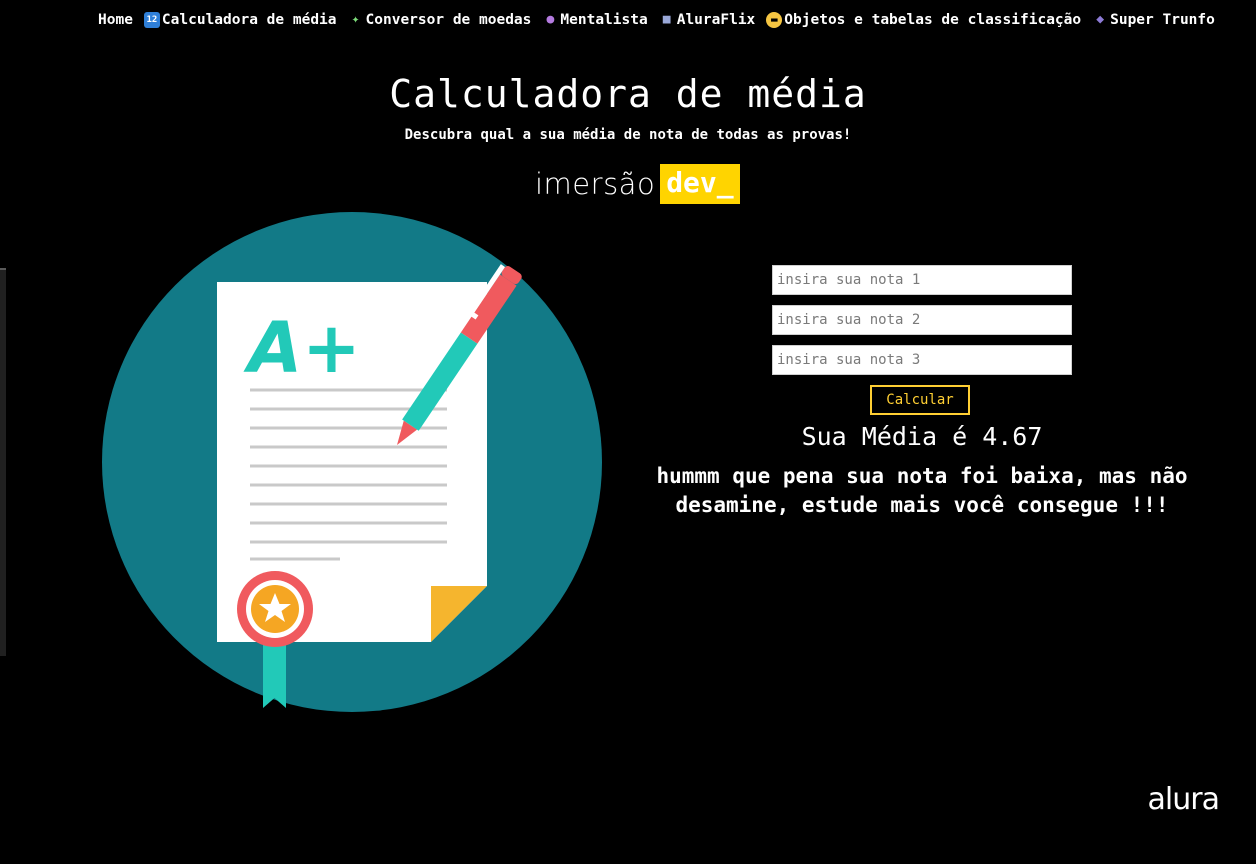  What do you see at coordinates (595, 184) in the screenshot?
I see `brand-word: imersão` at bounding box center [595, 184].